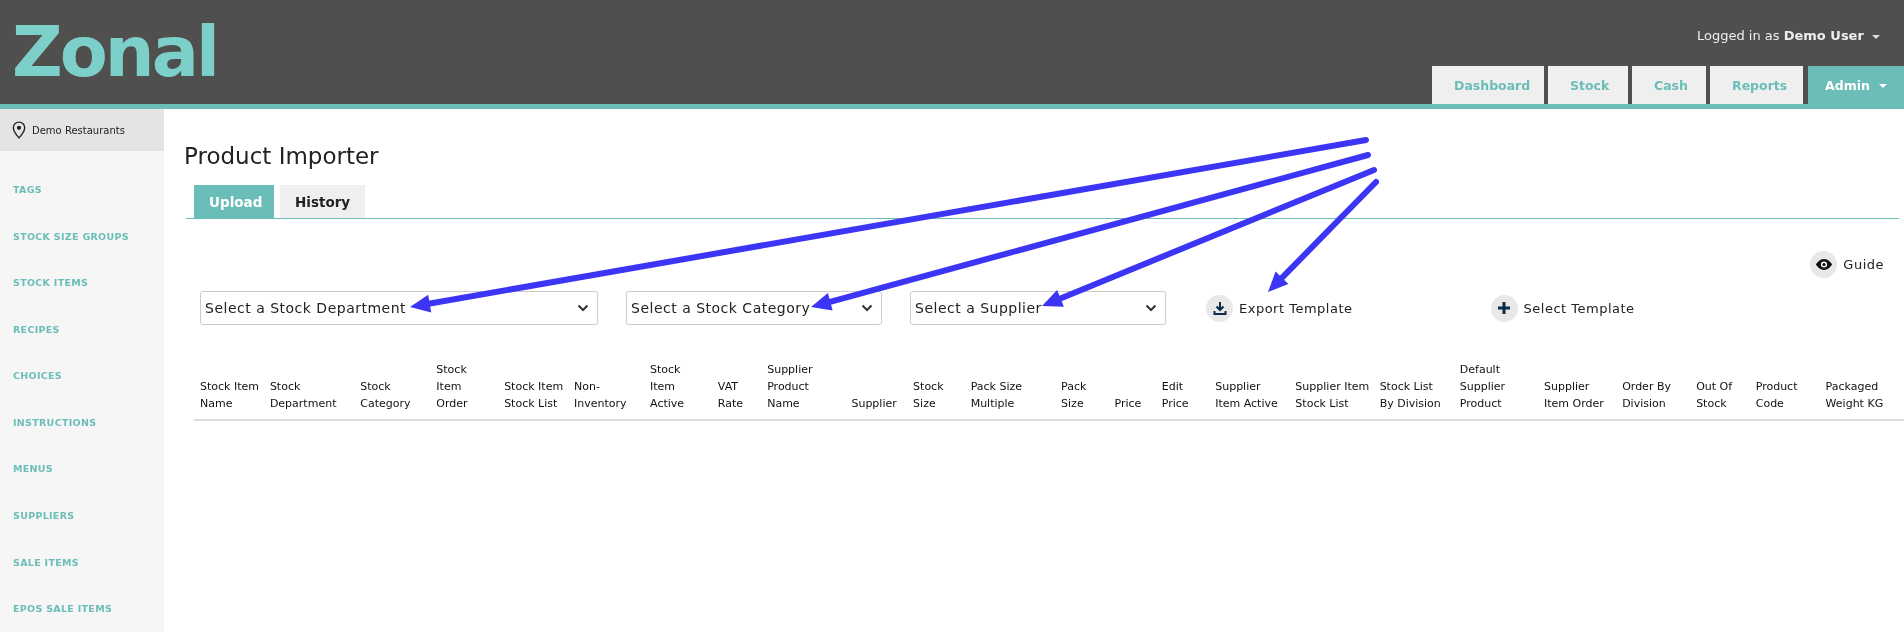 This screenshot has width=1904, height=632. Describe the element at coordinates (82, 376) in the screenshot. I see `sidebar-link: CHOICES` at that location.